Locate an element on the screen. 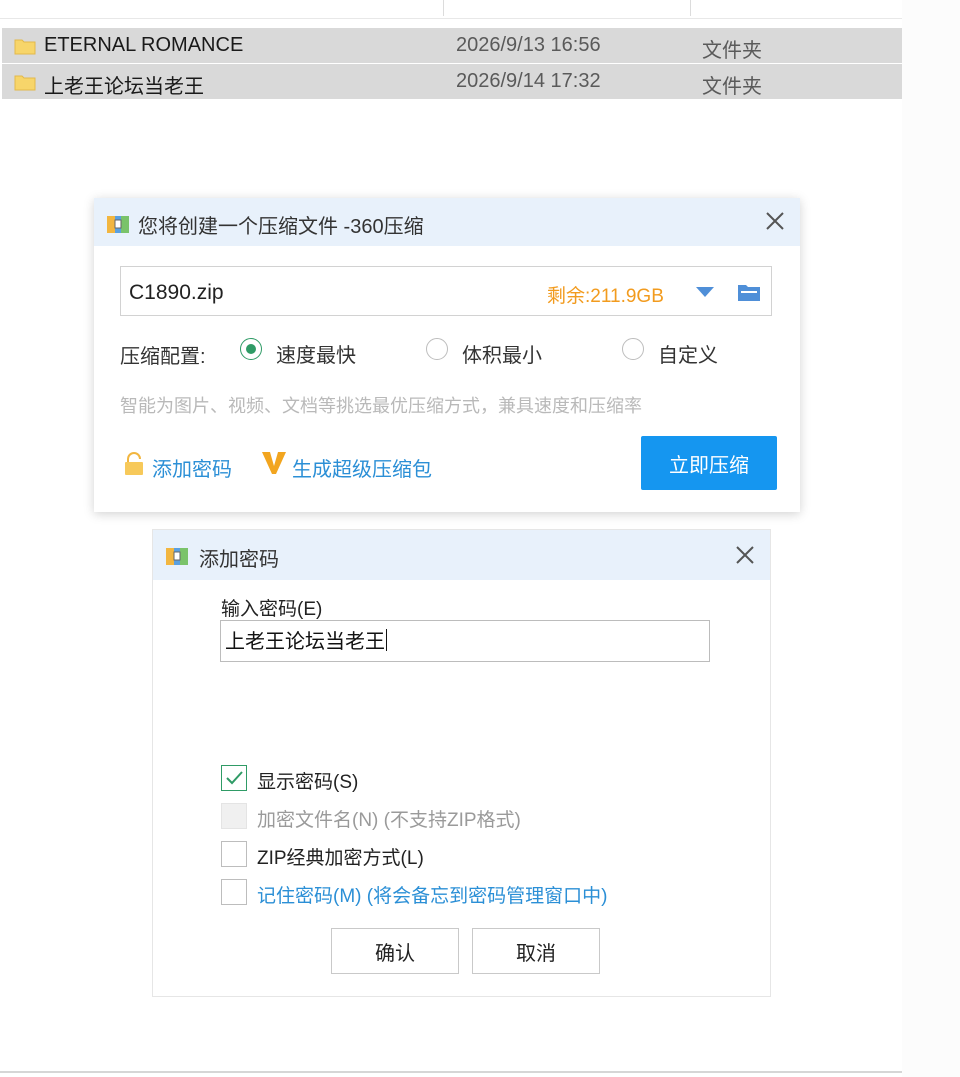 This screenshot has width=960, height=1077. file-name: 上老王论坛当老王 is located at coordinates (124, 87).